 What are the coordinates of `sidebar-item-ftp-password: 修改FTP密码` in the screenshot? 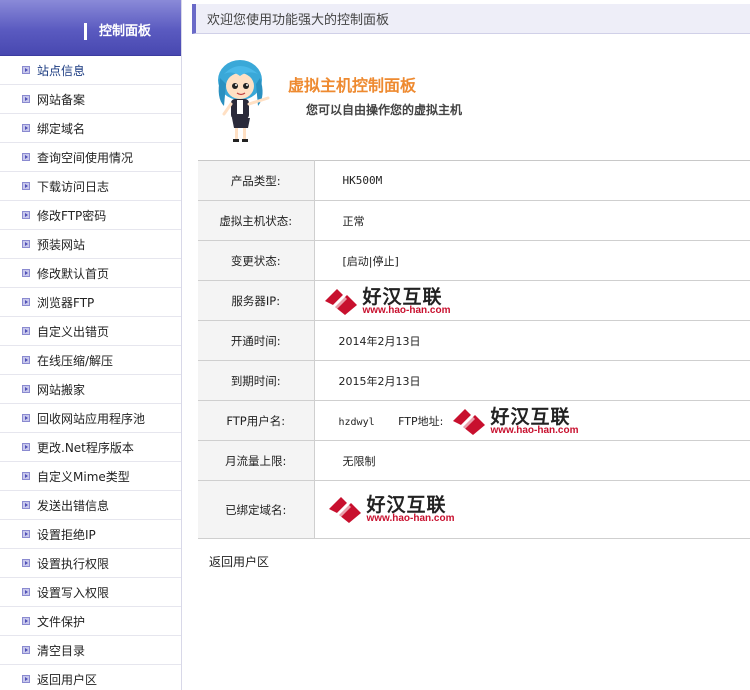 It's located at (90, 215).